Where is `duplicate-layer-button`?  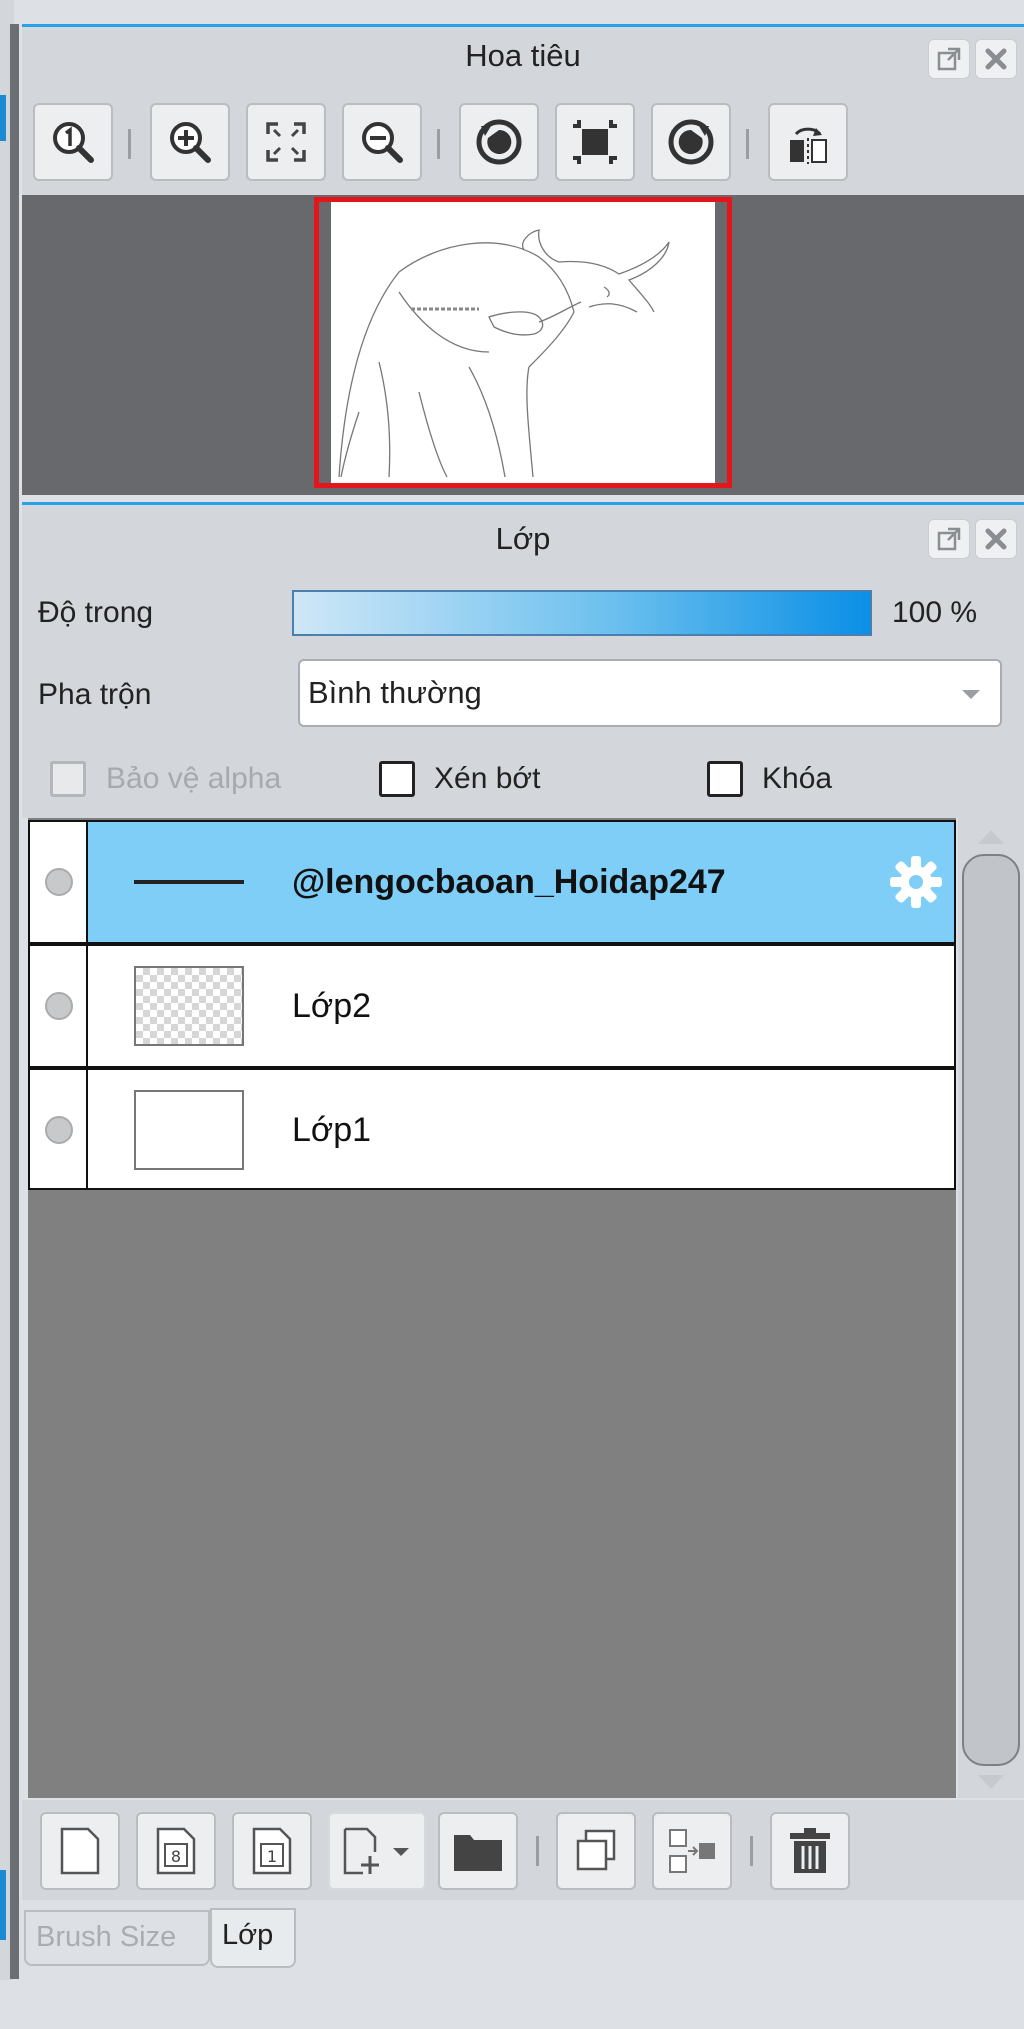 duplicate-layer-button is located at coordinates (596, 1851).